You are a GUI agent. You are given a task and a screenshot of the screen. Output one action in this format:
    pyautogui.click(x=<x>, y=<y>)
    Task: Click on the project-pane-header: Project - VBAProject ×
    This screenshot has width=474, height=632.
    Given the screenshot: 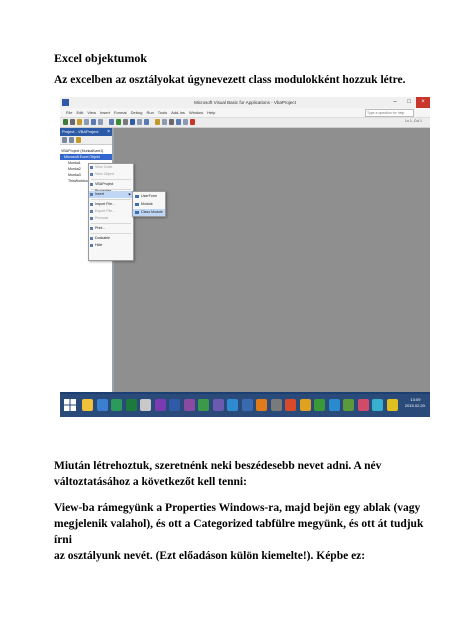 What is the action you would take?
    pyautogui.click(x=86, y=132)
    